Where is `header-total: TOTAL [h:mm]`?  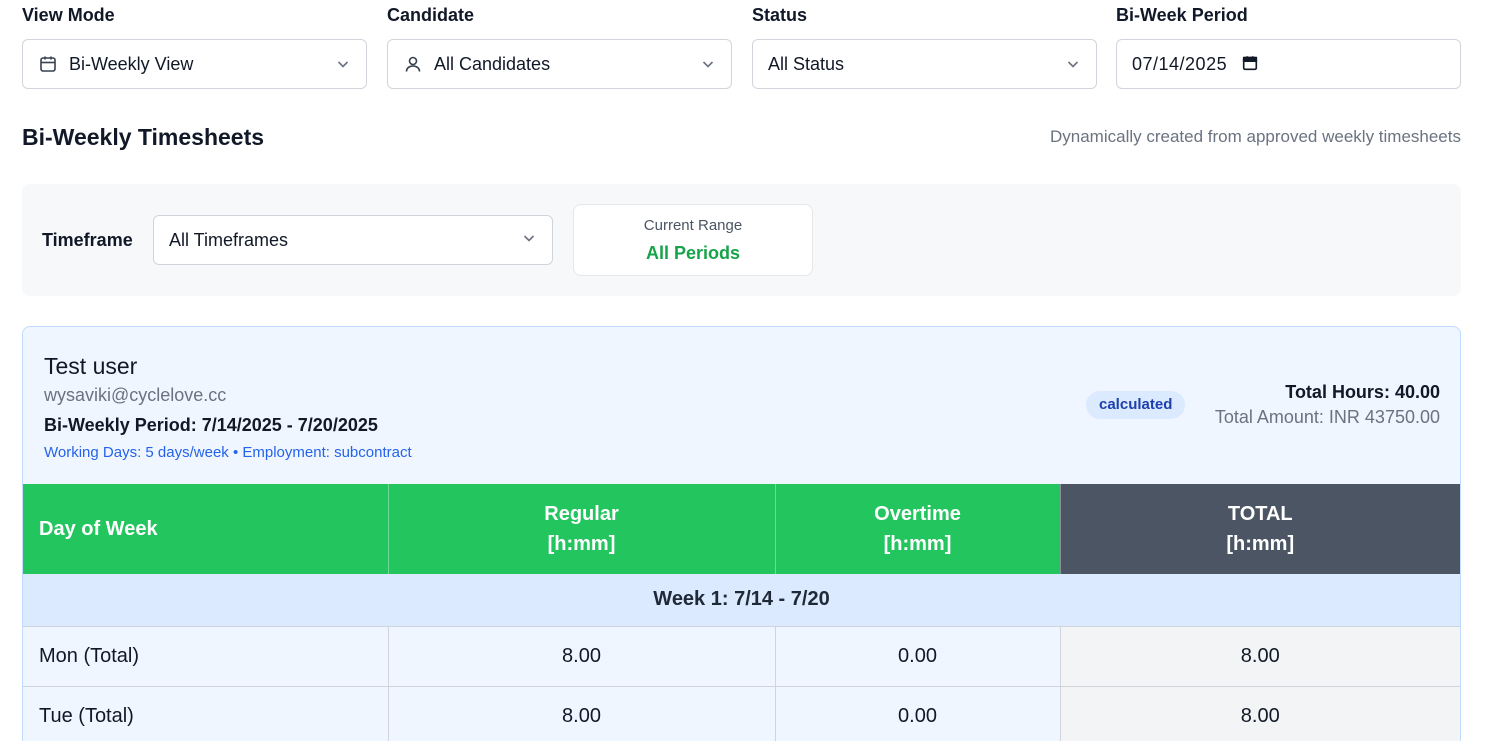 header-total: TOTAL [h:mm] is located at coordinates (1260, 529).